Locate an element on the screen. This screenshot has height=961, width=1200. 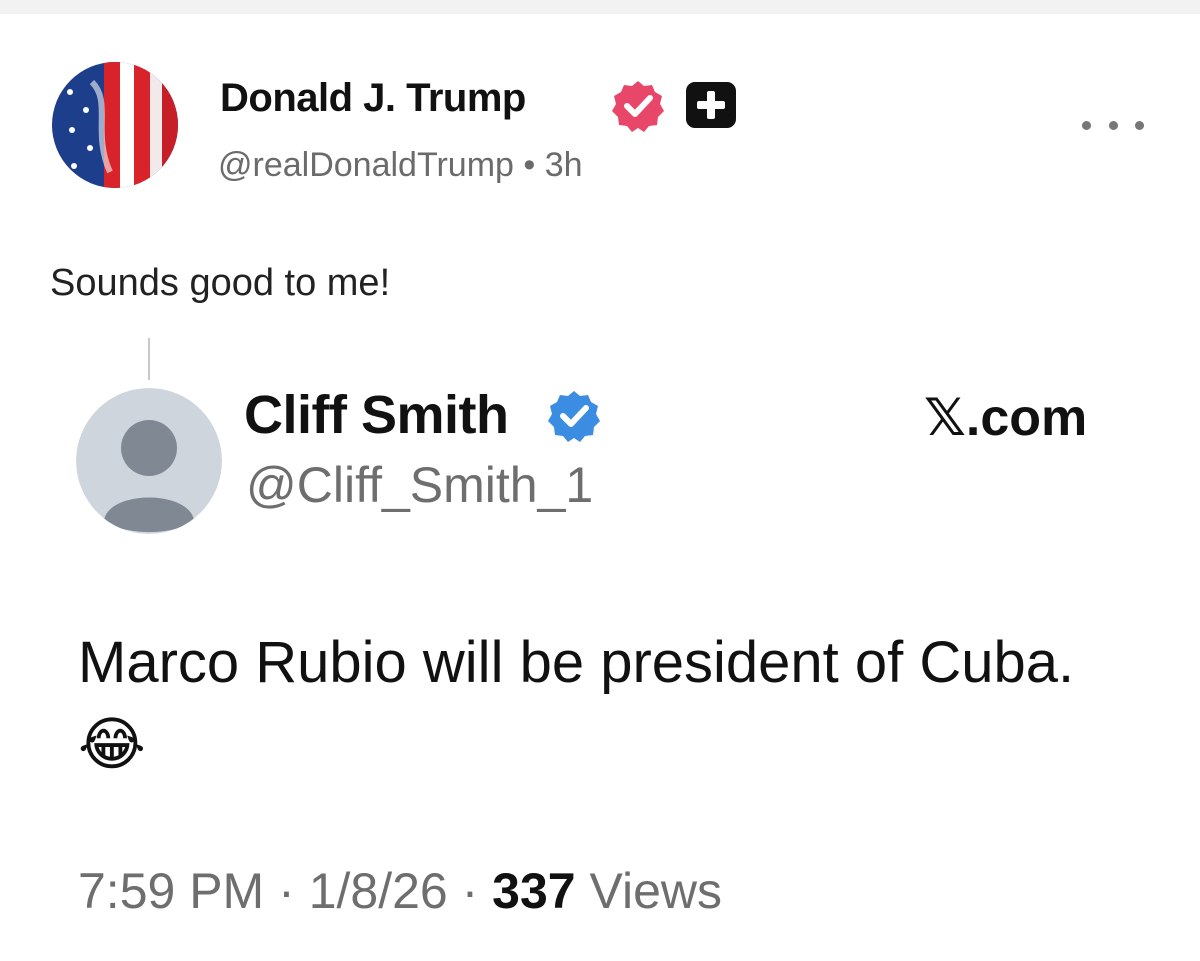
author-handle-line: @realDonaldTrump • 3h is located at coordinates (400, 165).